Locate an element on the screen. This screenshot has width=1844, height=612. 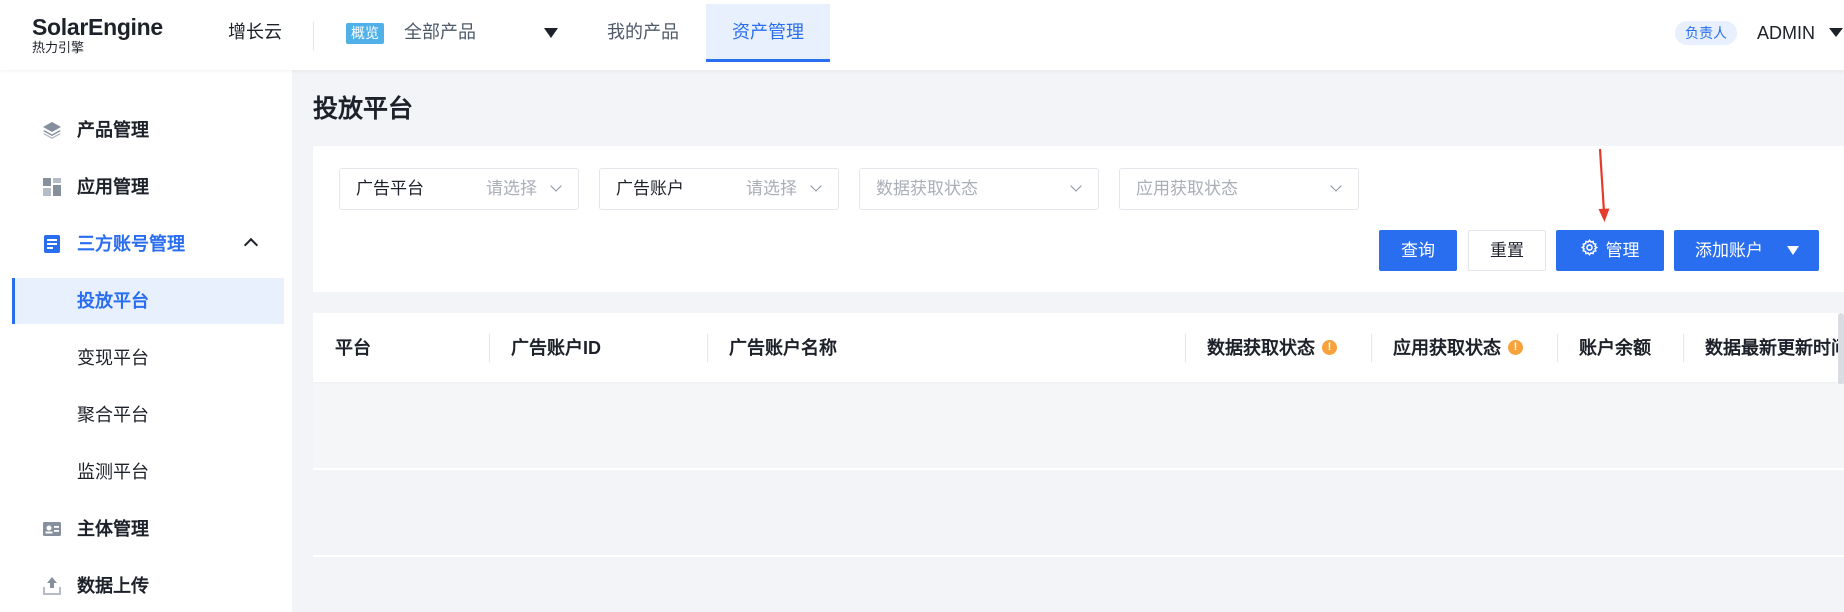
sidebar-item-label: 数据上传 is located at coordinates (113, 586).